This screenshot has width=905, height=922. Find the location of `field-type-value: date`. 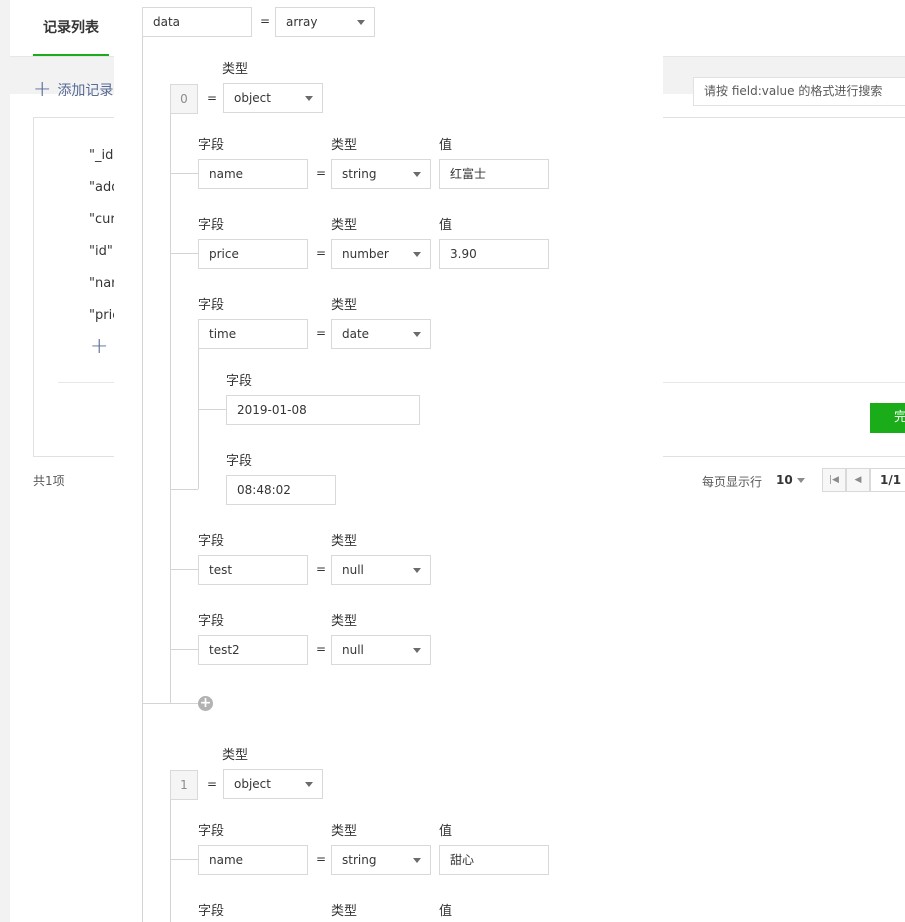

field-type-value: date is located at coordinates (356, 334).